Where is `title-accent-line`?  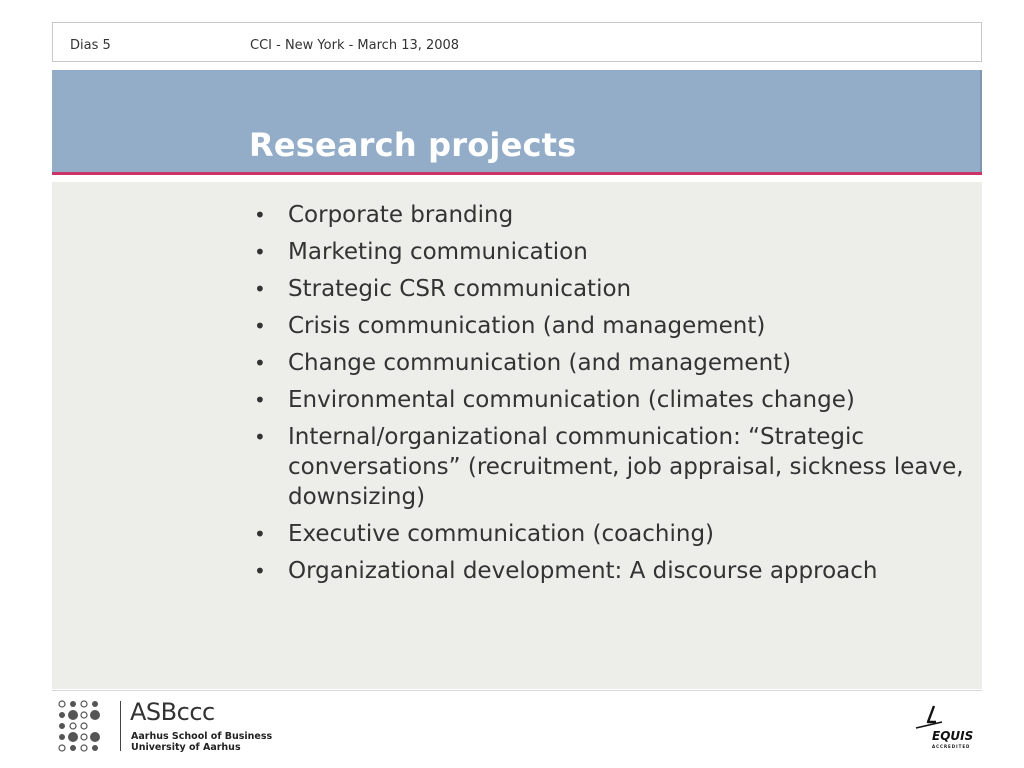
title-accent-line is located at coordinates (517, 173).